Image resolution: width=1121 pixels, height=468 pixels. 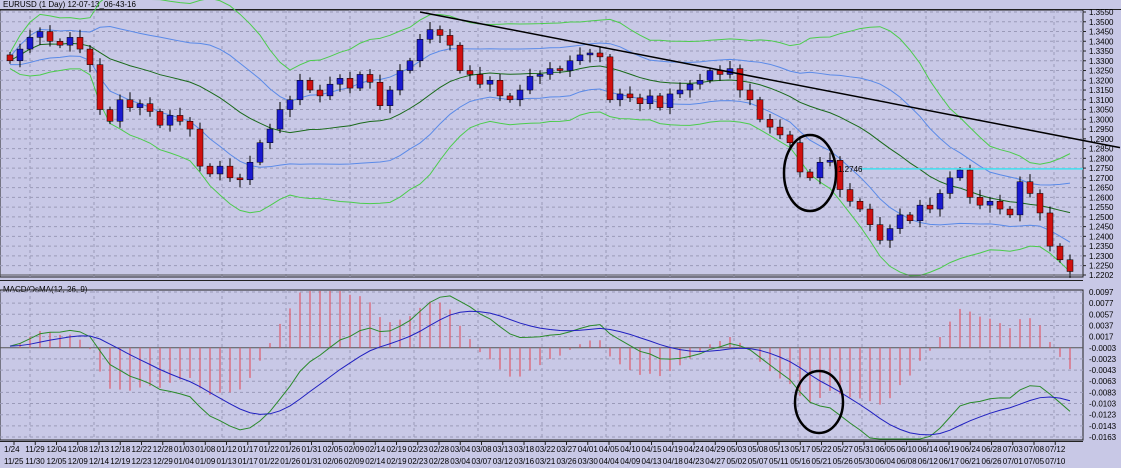 What do you see at coordinates (1101, 110) in the screenshot?
I see `price-axis-label: 1.3050` at bounding box center [1101, 110].